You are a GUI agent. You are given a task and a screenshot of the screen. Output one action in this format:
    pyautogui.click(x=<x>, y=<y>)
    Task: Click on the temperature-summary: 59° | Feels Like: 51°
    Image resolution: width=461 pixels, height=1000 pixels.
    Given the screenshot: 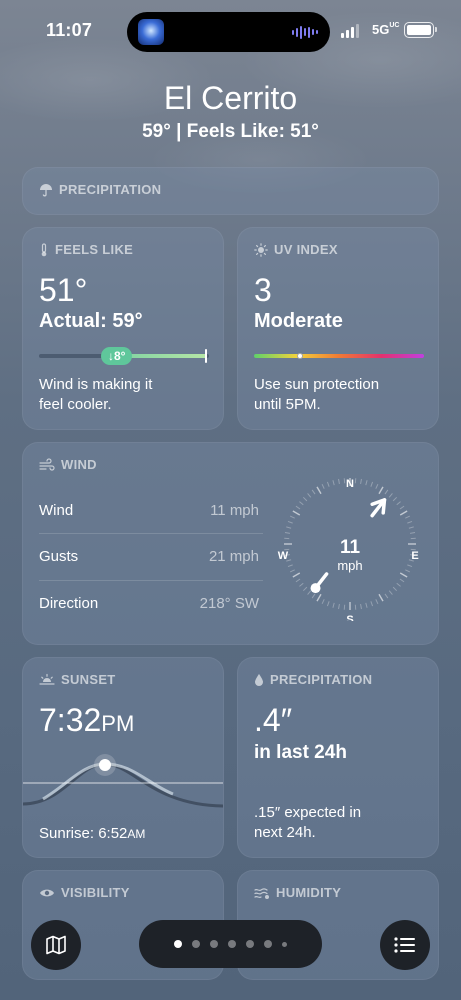 What is the action you would take?
    pyautogui.click(x=230, y=131)
    